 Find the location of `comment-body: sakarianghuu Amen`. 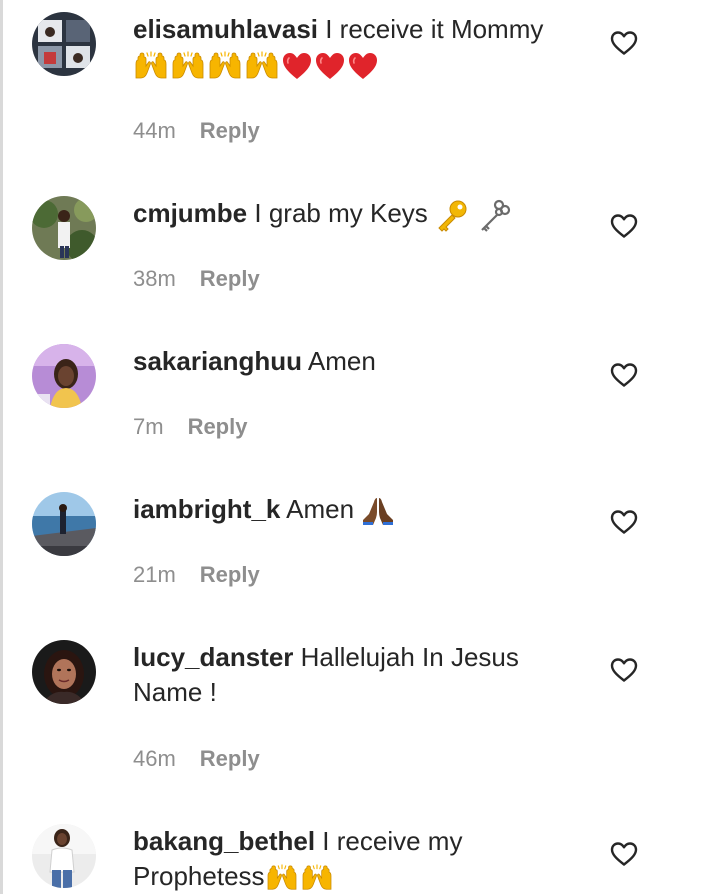

comment-body: sakarianghuu Amen is located at coordinates (358, 361).